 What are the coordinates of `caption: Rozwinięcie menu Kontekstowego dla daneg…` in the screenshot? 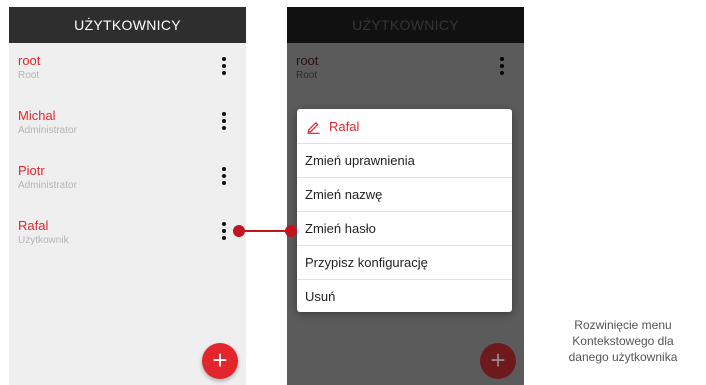 It's located at (623, 341).